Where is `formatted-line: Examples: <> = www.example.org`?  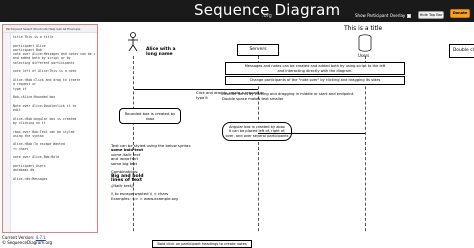 formatted-line: Examples: <> = www.example.org is located at coordinates (144, 198).